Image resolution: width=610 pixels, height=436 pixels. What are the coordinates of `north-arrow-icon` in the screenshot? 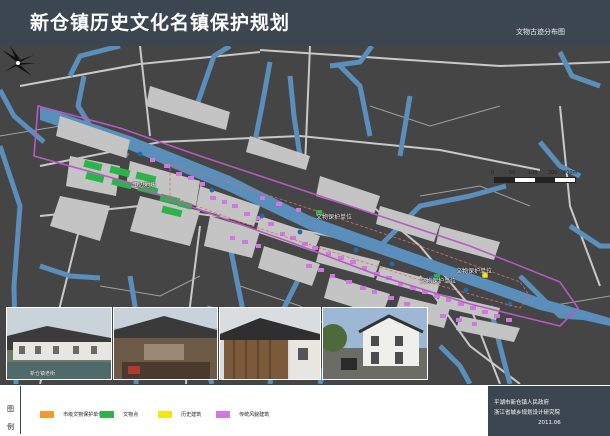 It's located at (19, 61).